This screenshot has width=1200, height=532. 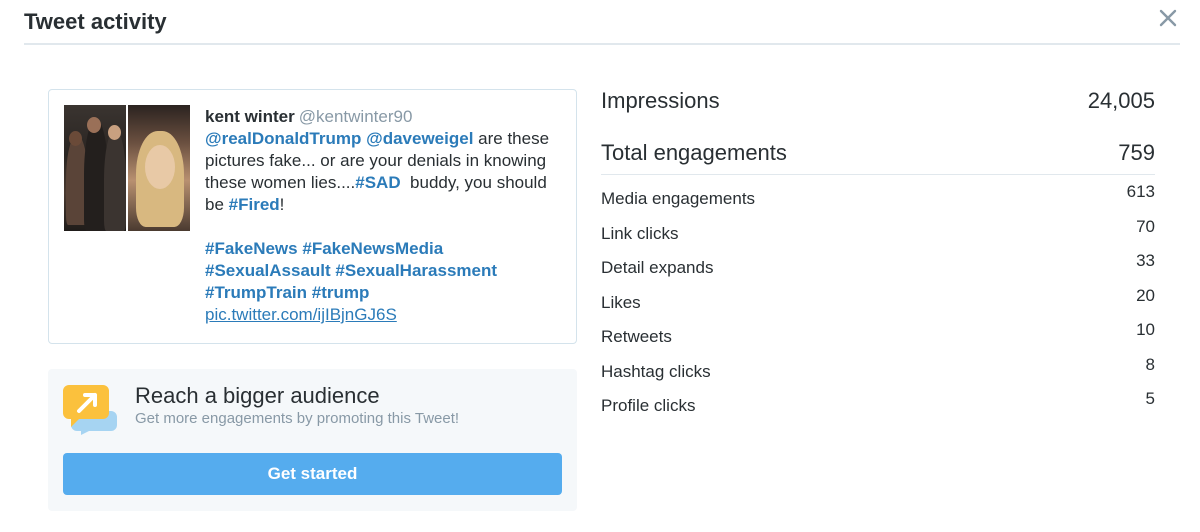 I want to click on hashtag-link: #FakeNews, so click(x=251, y=248).